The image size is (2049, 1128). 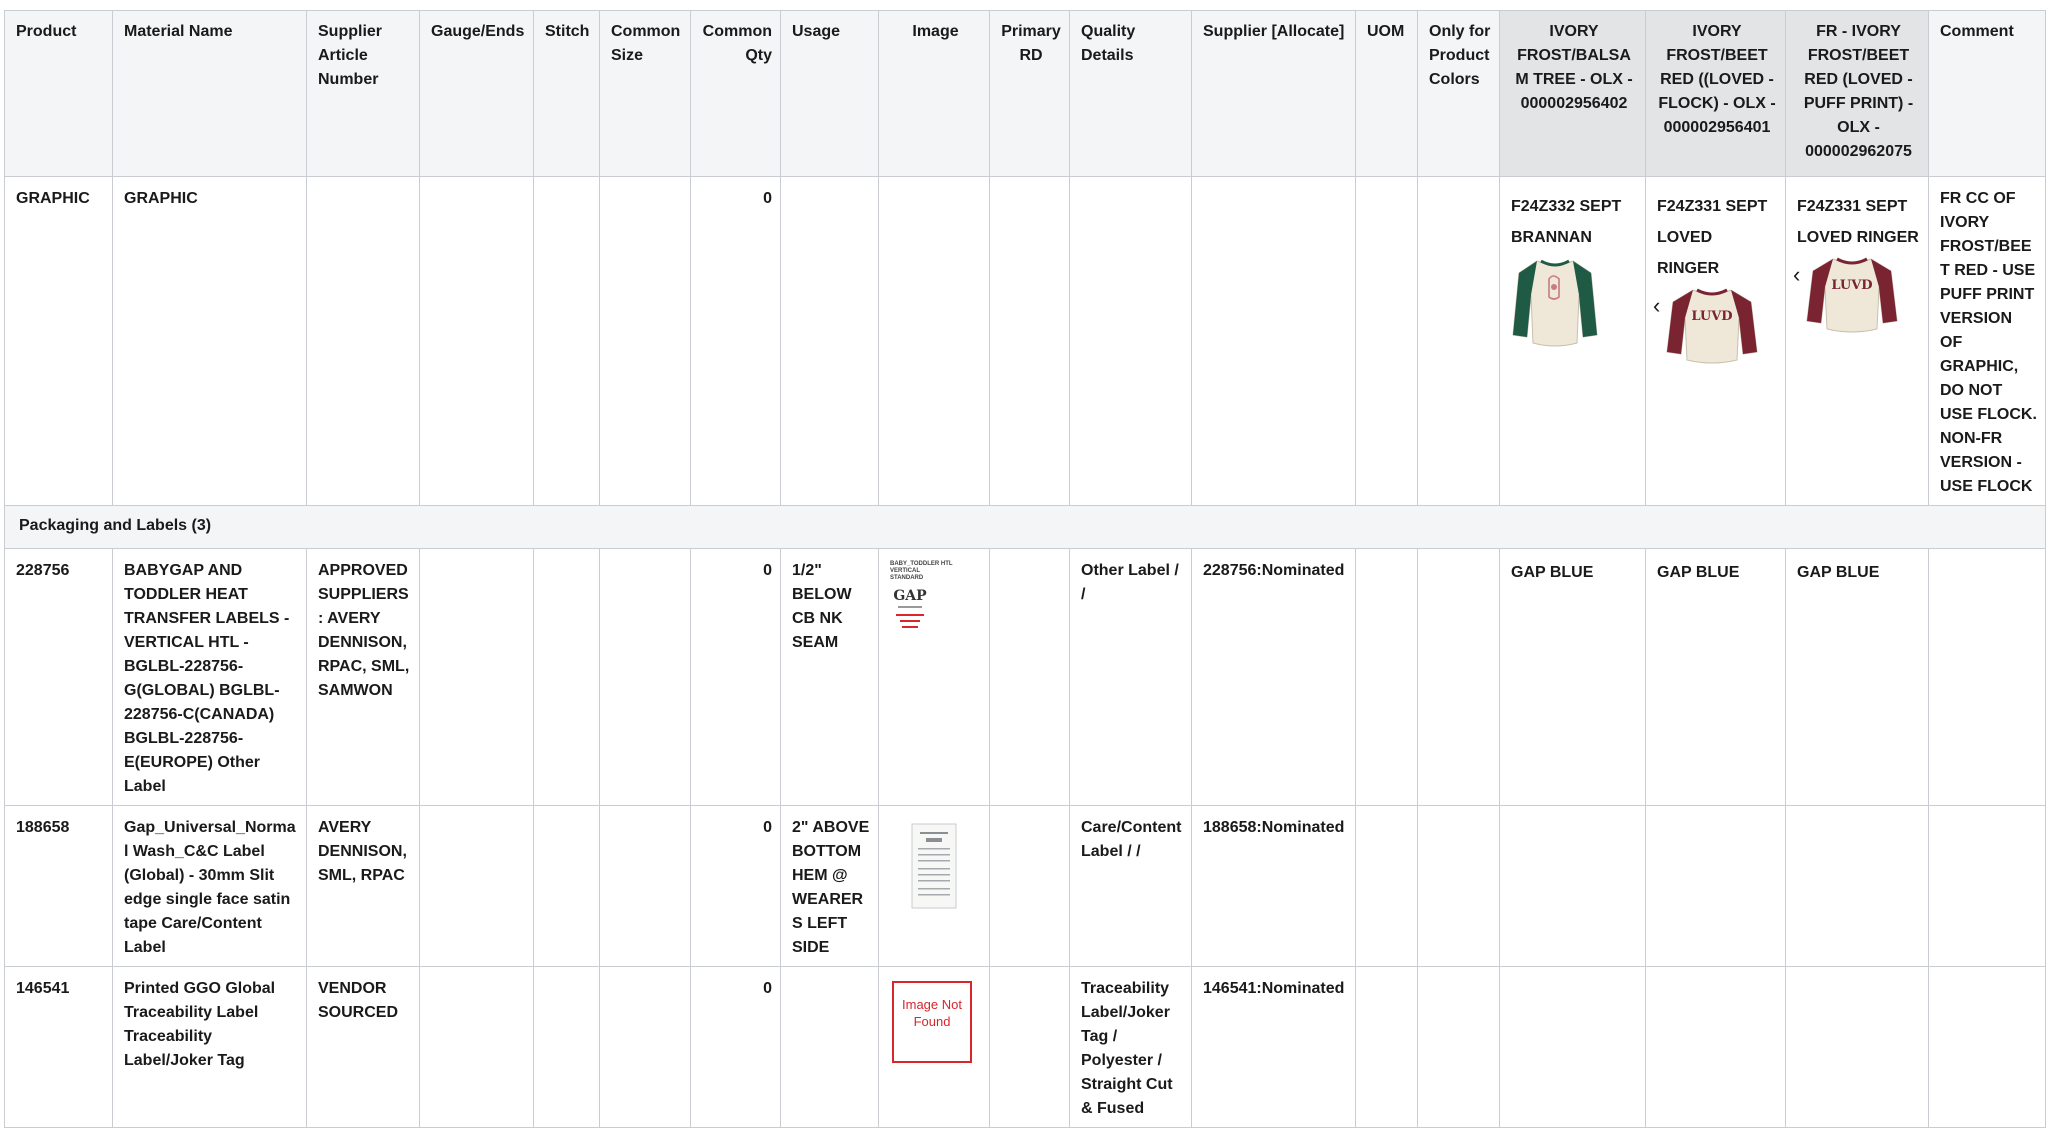 What do you see at coordinates (1458, 93) in the screenshot?
I see `header-only-for-product-colors: Only for Product Colors` at bounding box center [1458, 93].